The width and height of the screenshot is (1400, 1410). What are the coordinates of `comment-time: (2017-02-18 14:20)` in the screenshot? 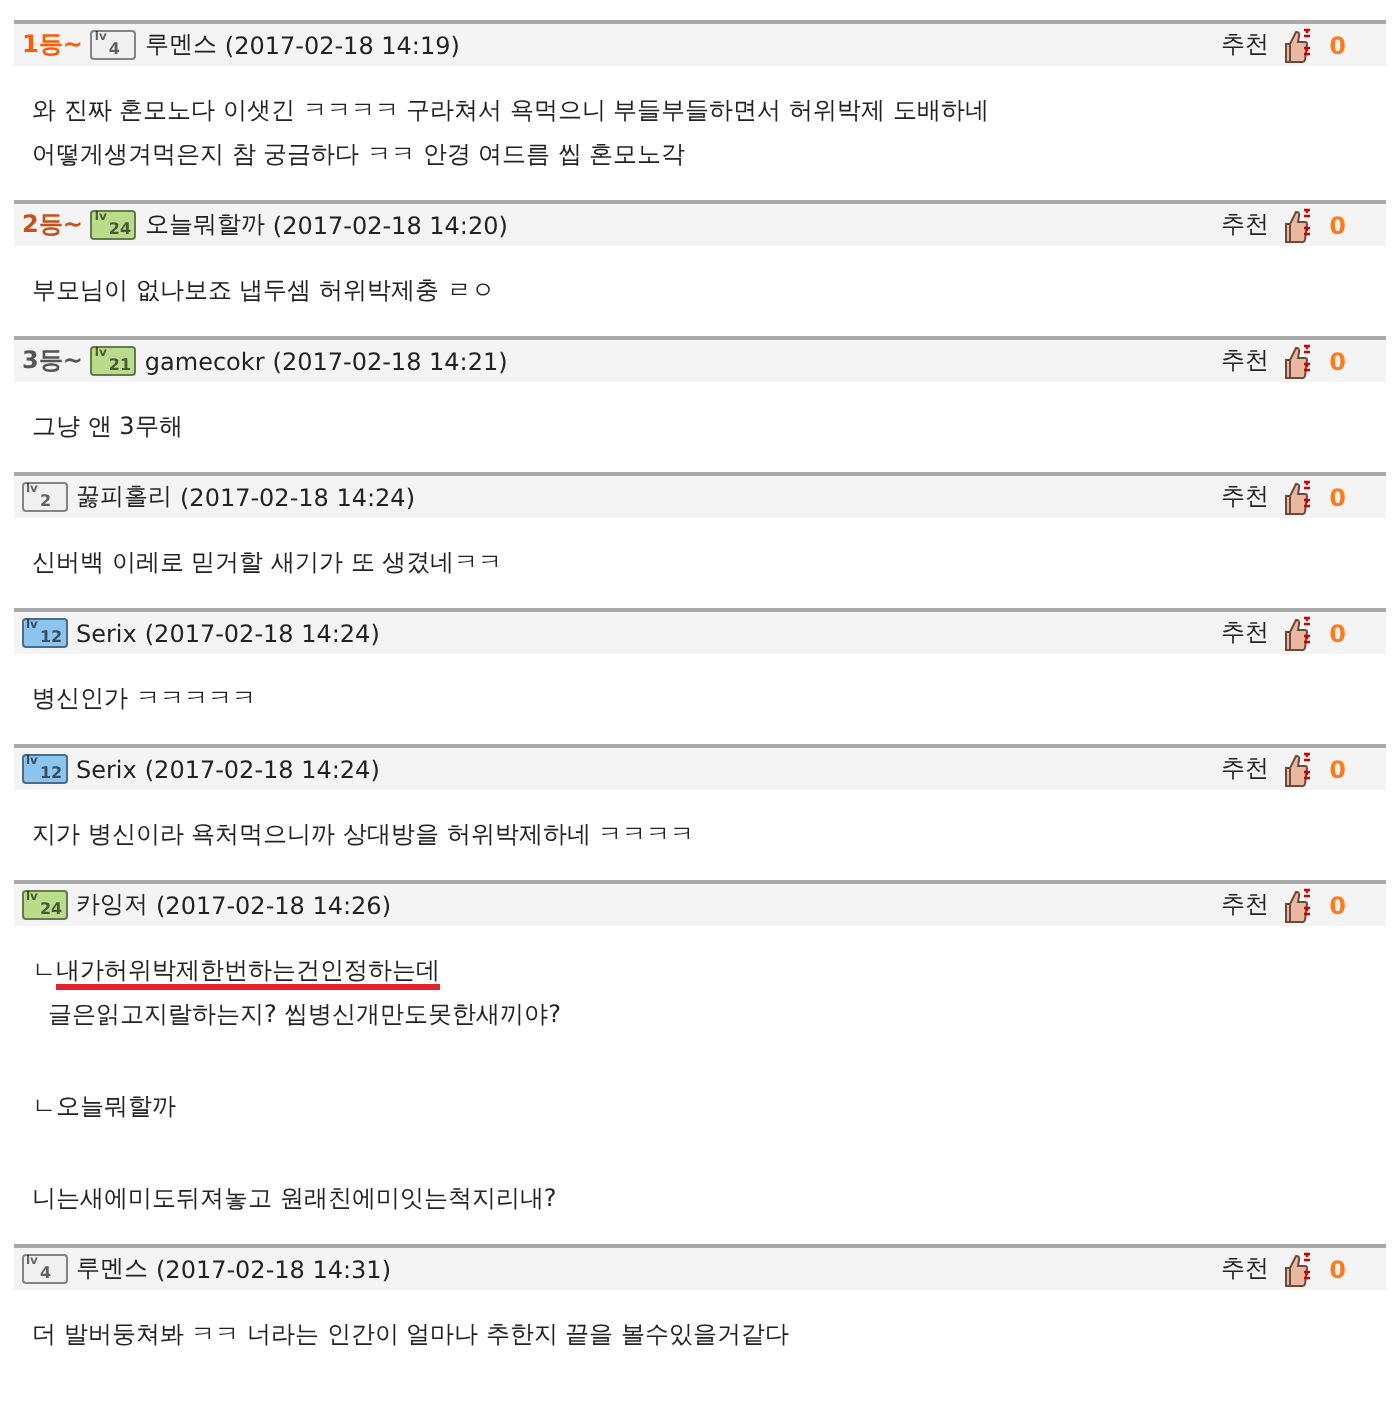 It's located at (390, 225).